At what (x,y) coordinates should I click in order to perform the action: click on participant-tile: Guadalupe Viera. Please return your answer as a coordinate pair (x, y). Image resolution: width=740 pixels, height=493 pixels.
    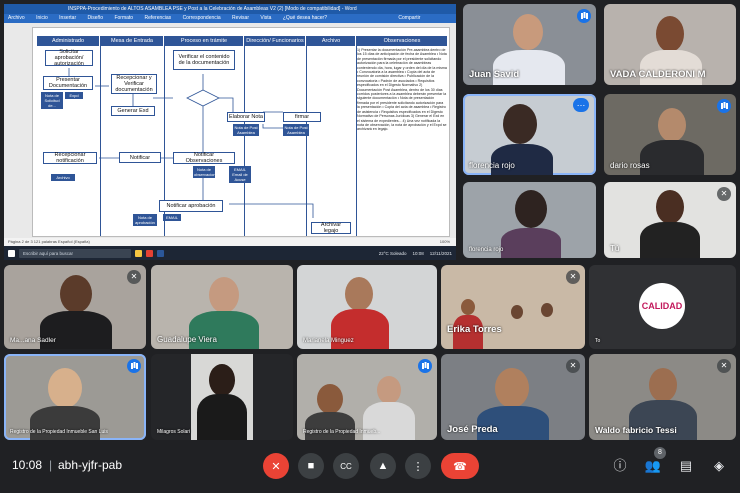
    Looking at the image, I should click on (222, 307).